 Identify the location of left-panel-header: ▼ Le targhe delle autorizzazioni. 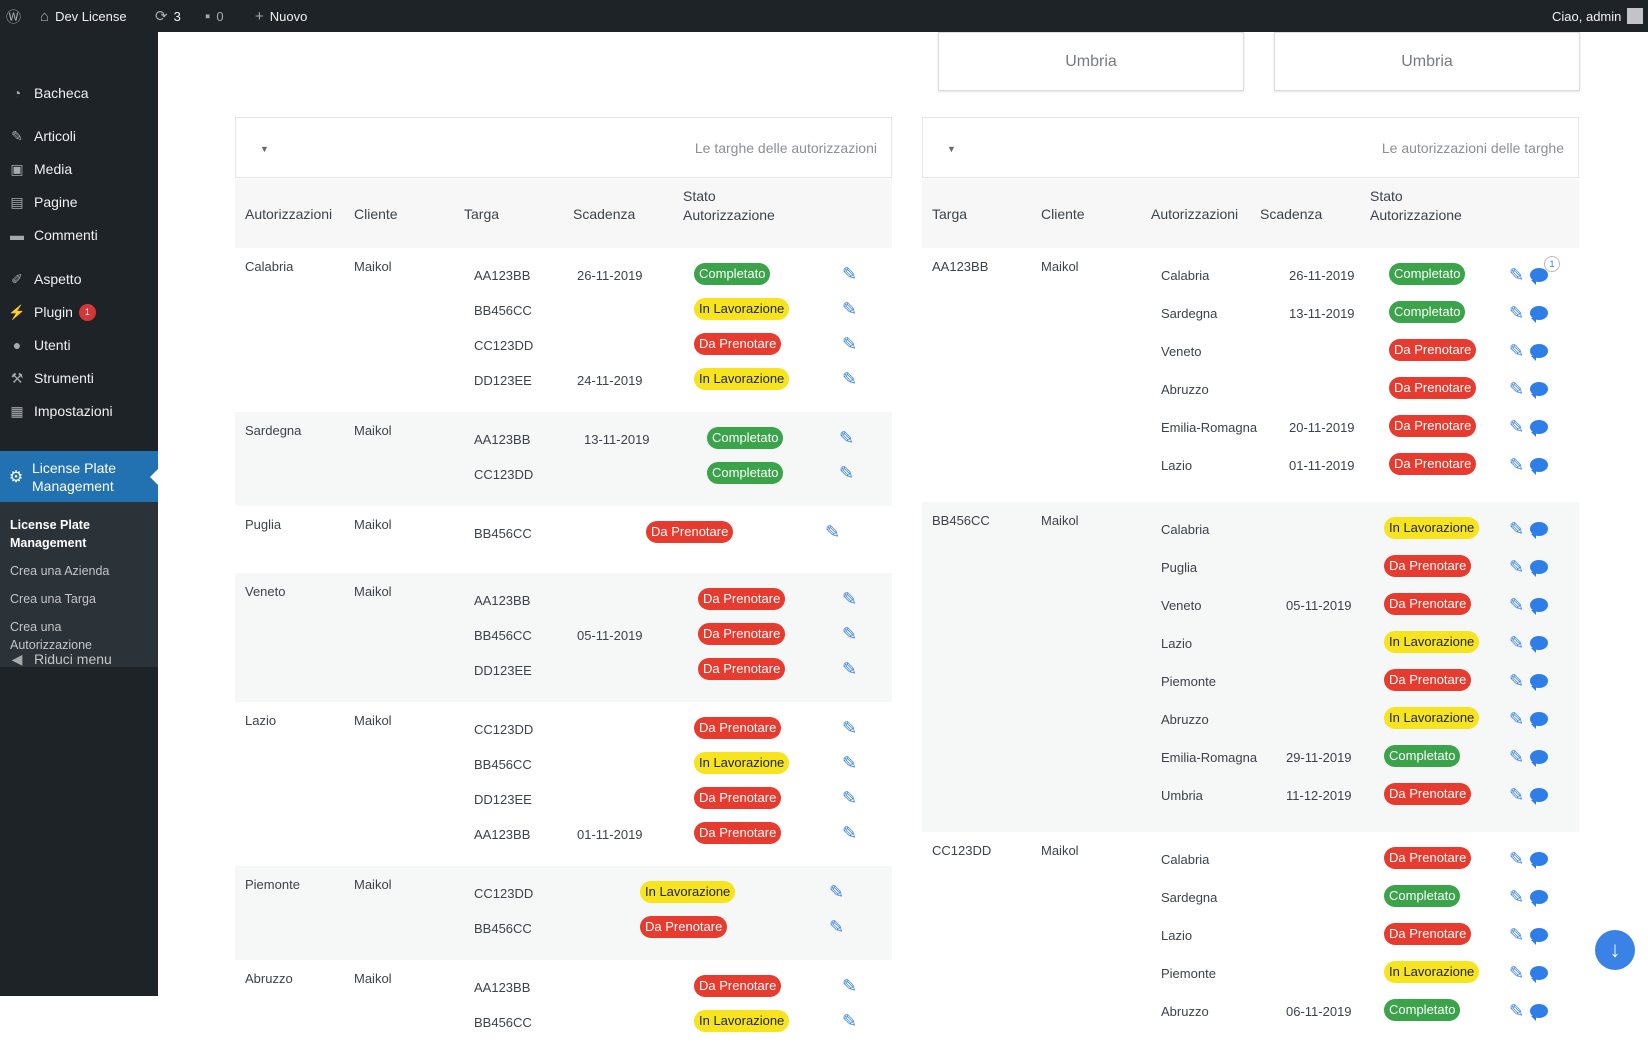
(563, 147).